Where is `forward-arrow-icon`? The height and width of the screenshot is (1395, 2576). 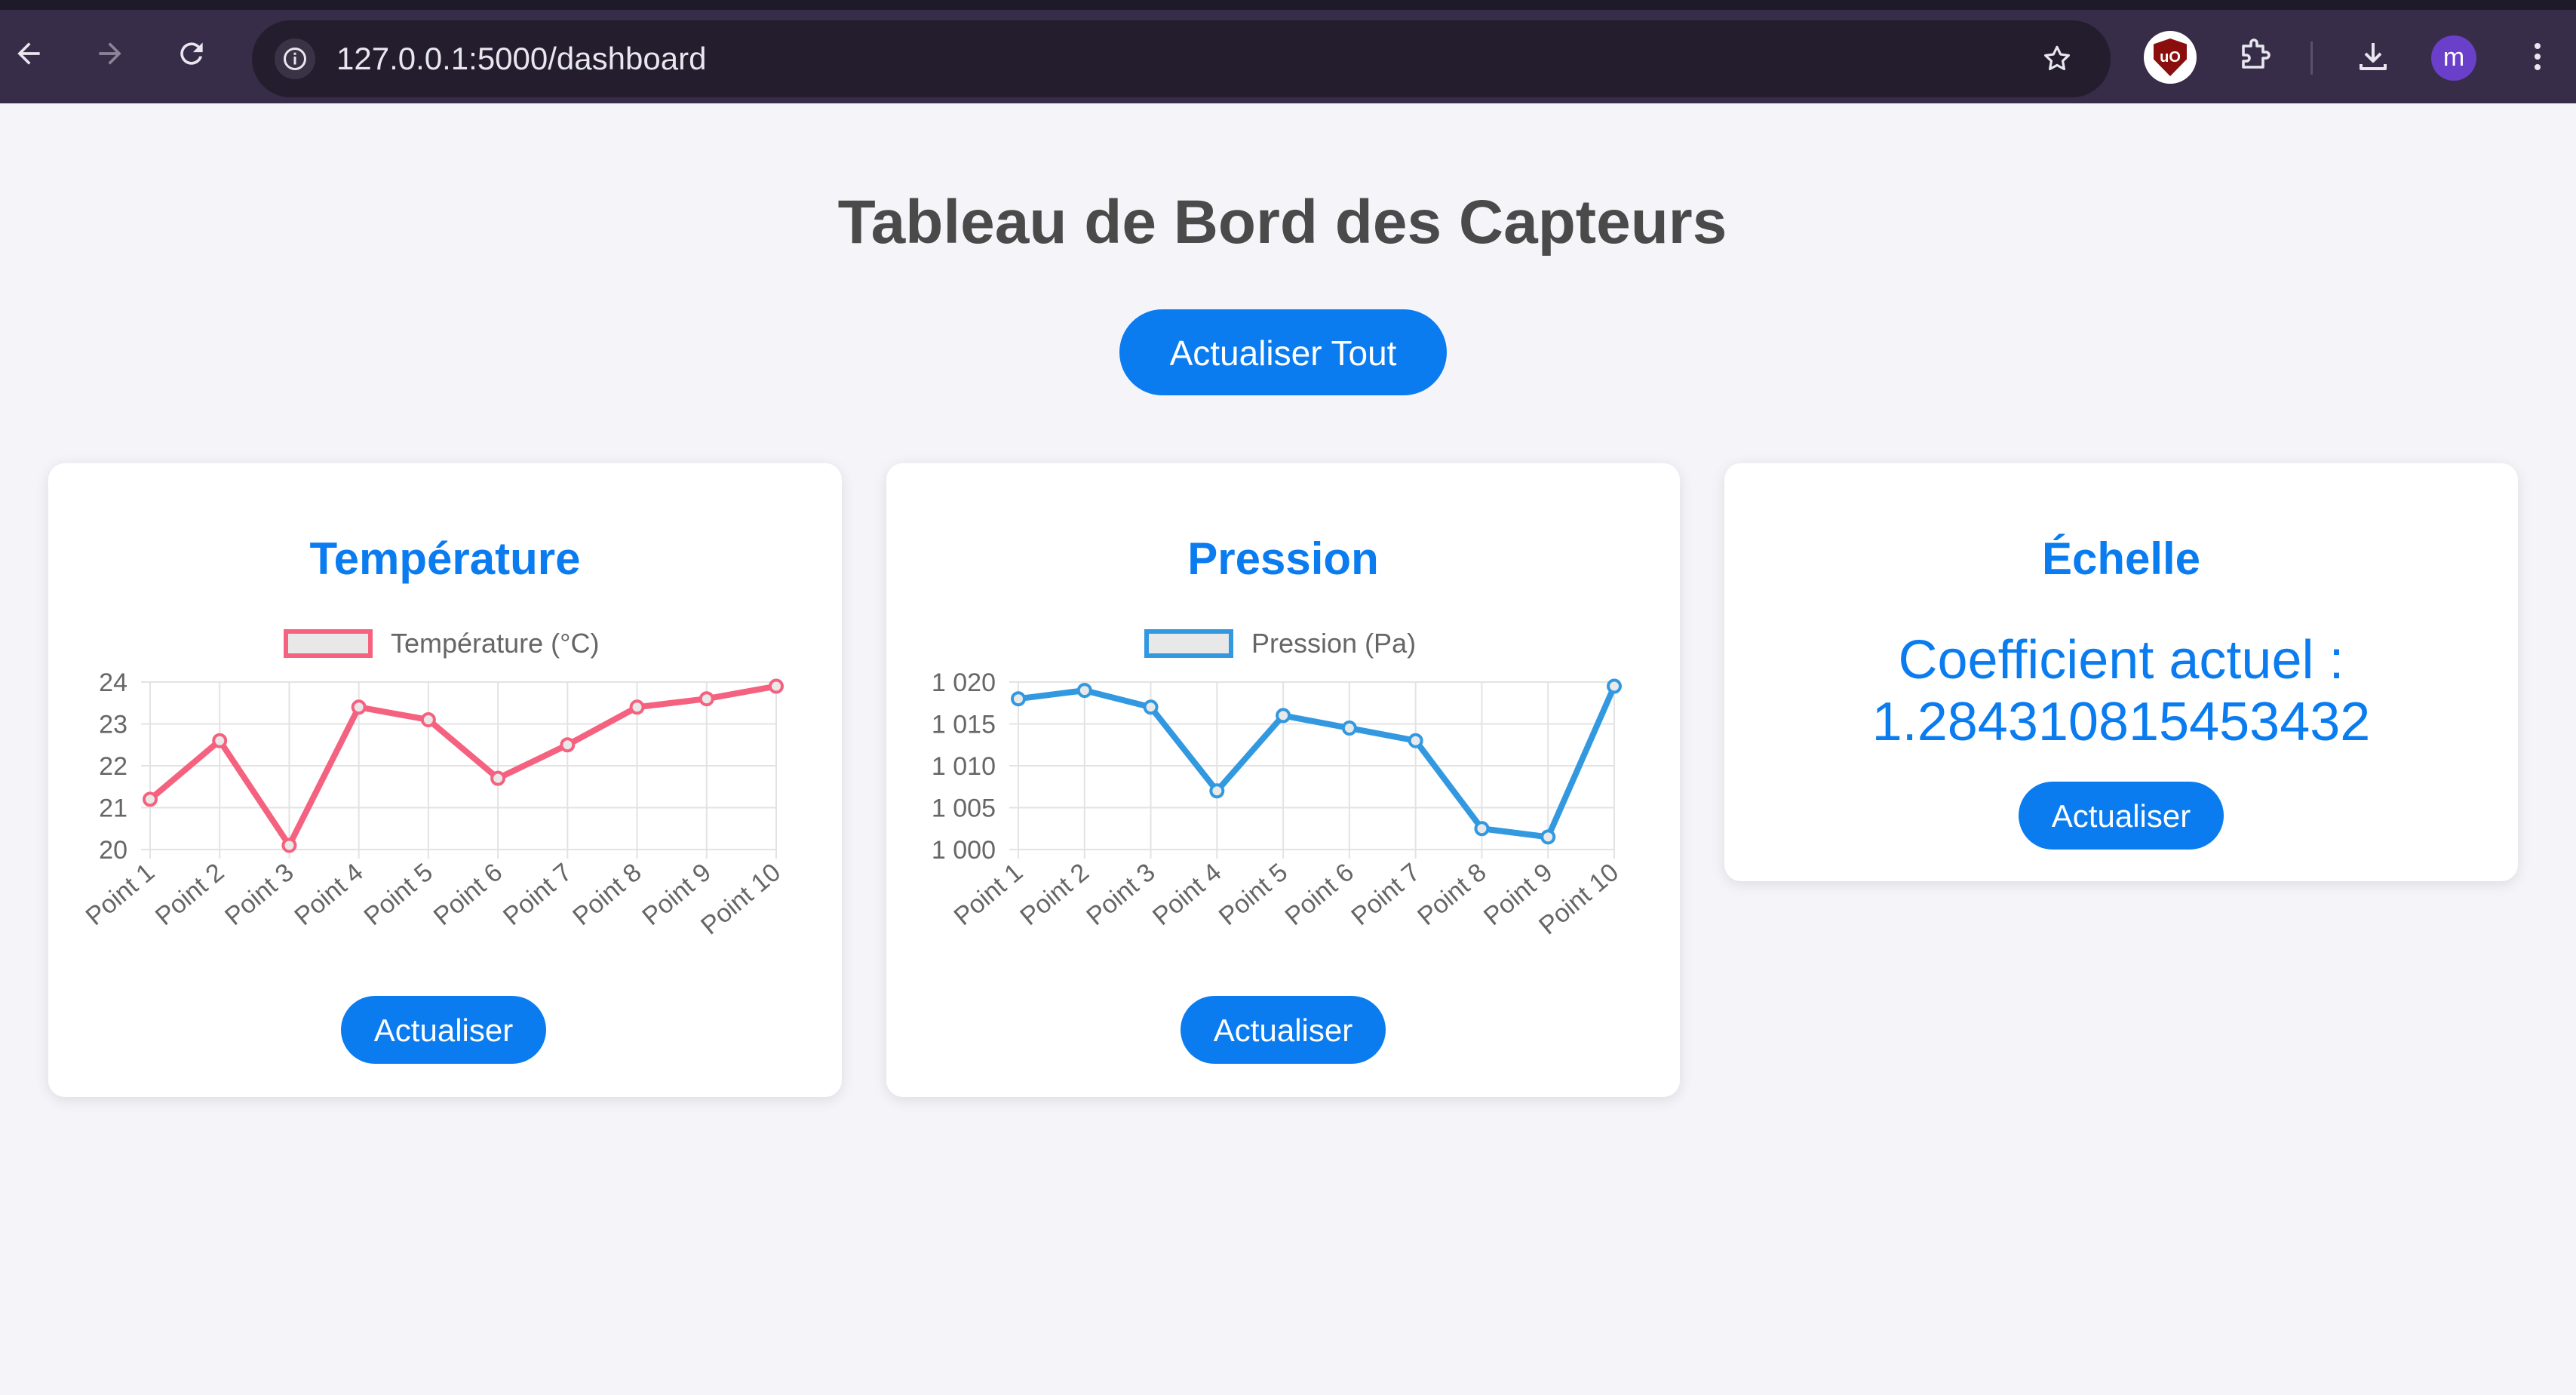 forward-arrow-icon is located at coordinates (110, 53).